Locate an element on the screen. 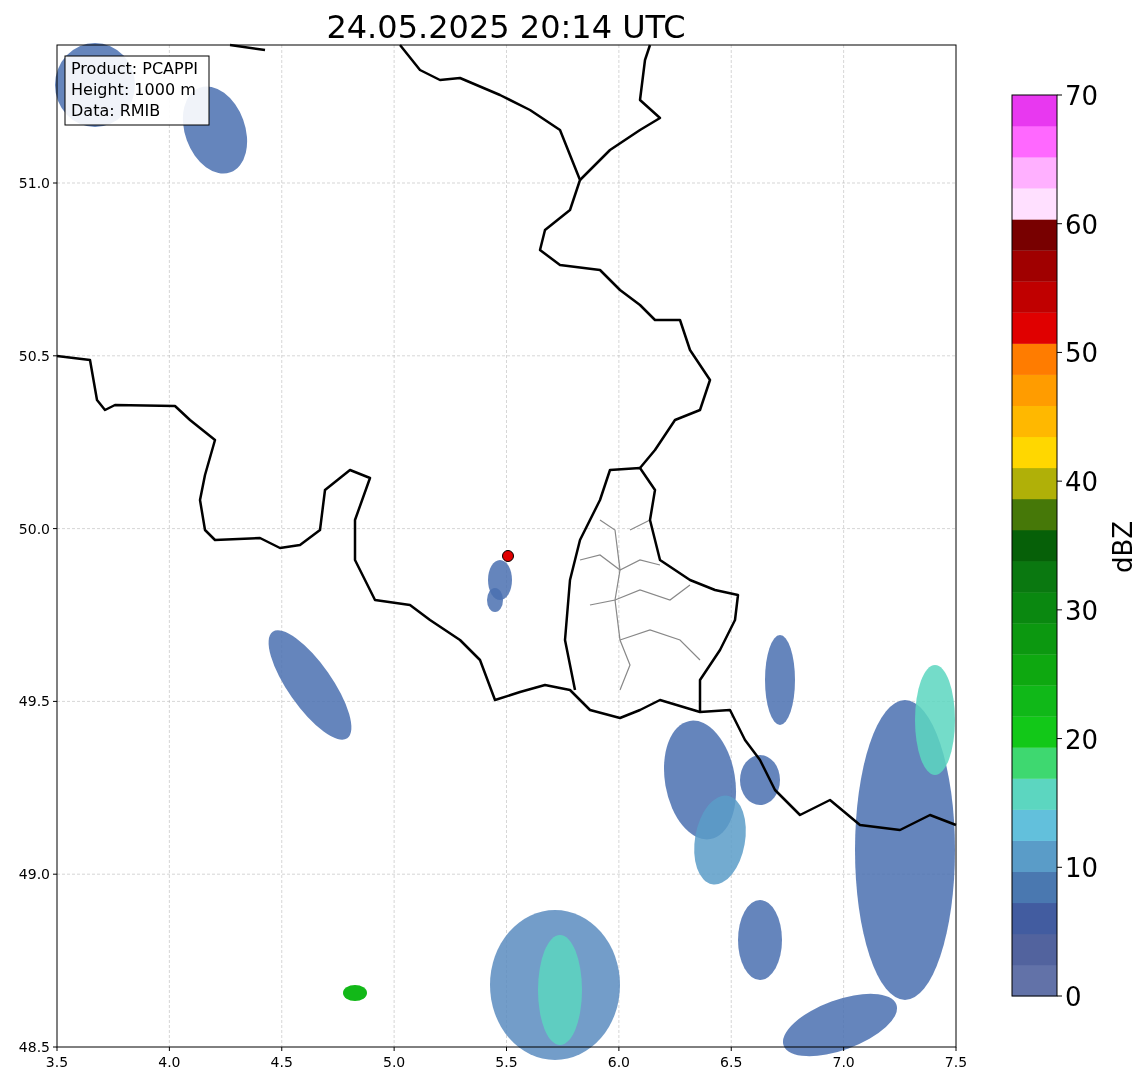  colorbar-tick-label: 50 is located at coordinates (1082, 353).